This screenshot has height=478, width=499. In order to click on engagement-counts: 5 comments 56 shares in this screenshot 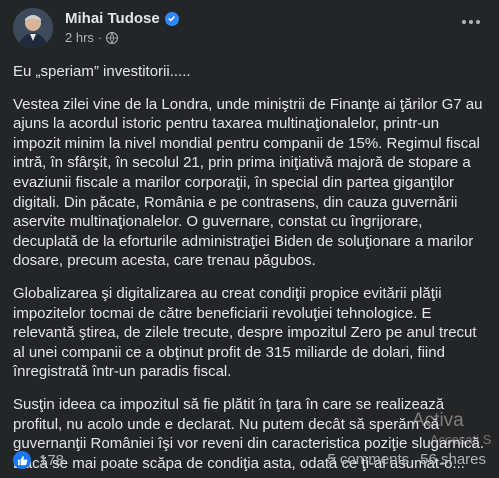, I will do `click(406, 459)`.